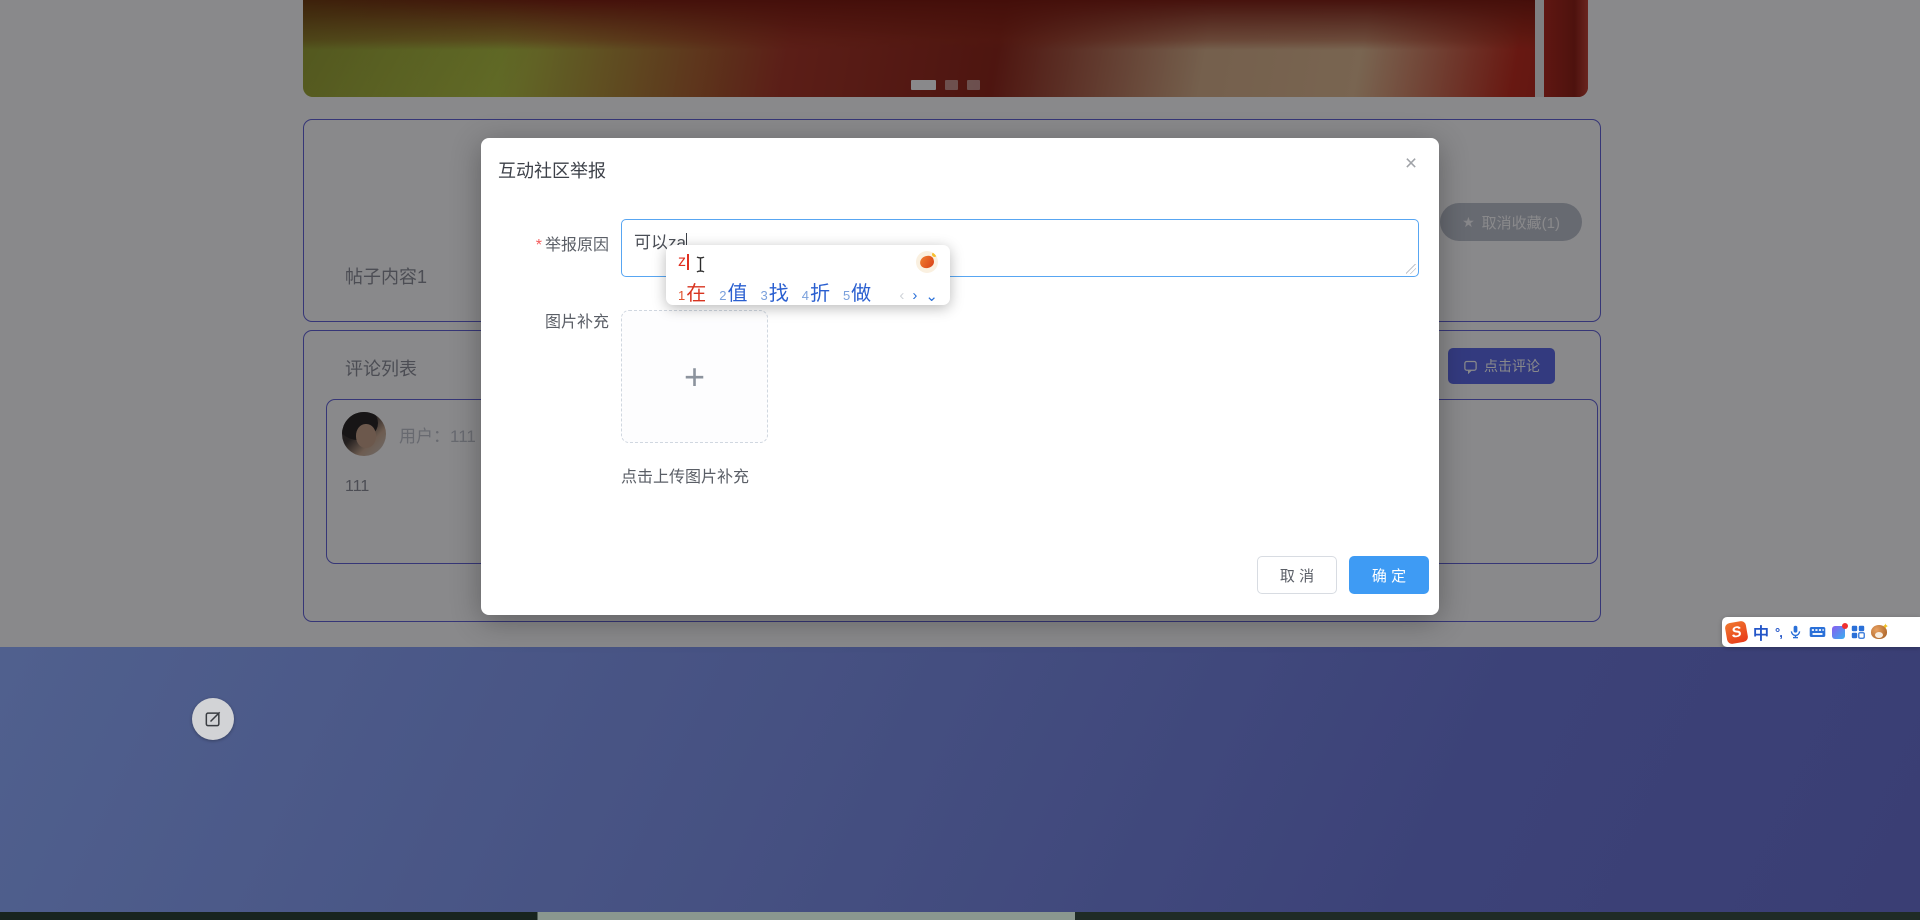 This screenshot has width=1920, height=920. Describe the element at coordinates (576, 245) in the screenshot. I see `reason-label-text: 举报原因` at that location.